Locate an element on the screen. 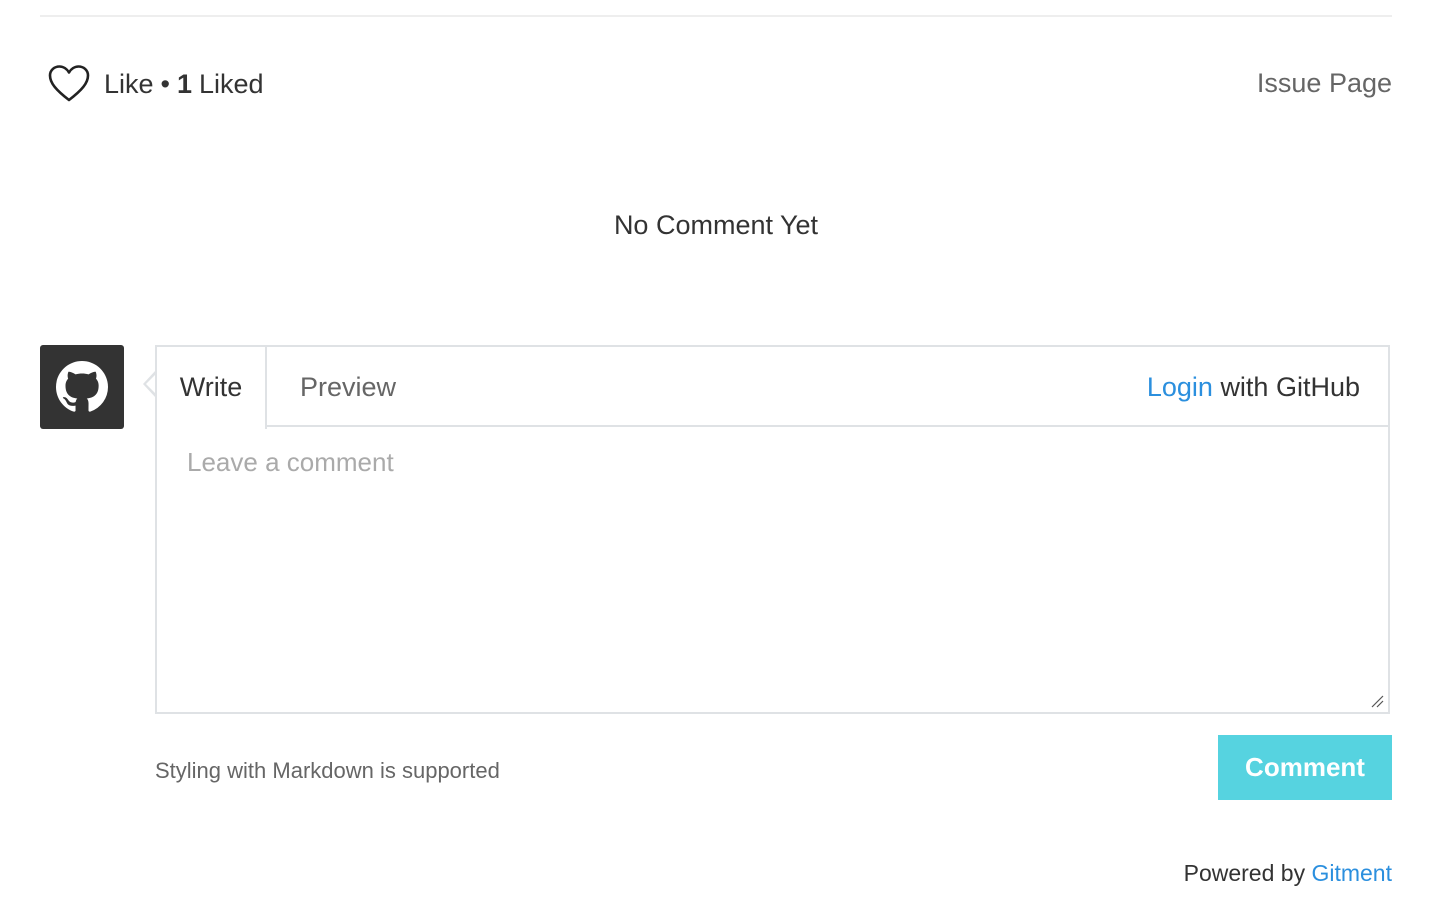  liked-count: 1 is located at coordinates (184, 83).